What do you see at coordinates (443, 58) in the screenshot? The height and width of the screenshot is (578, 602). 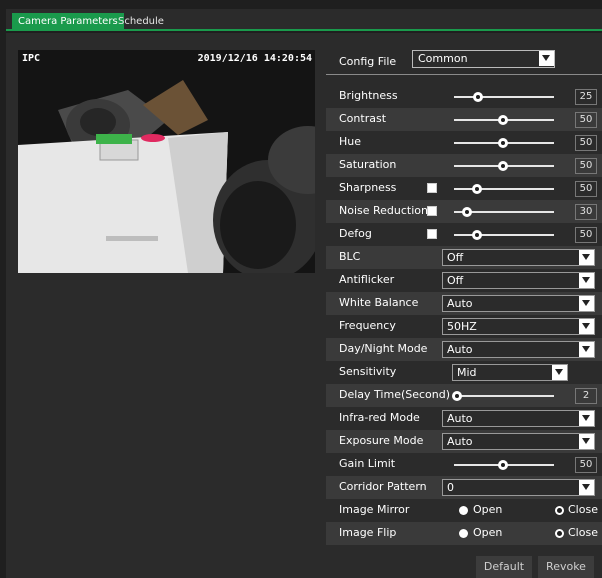 I see `config-file-value: Common` at bounding box center [443, 58].